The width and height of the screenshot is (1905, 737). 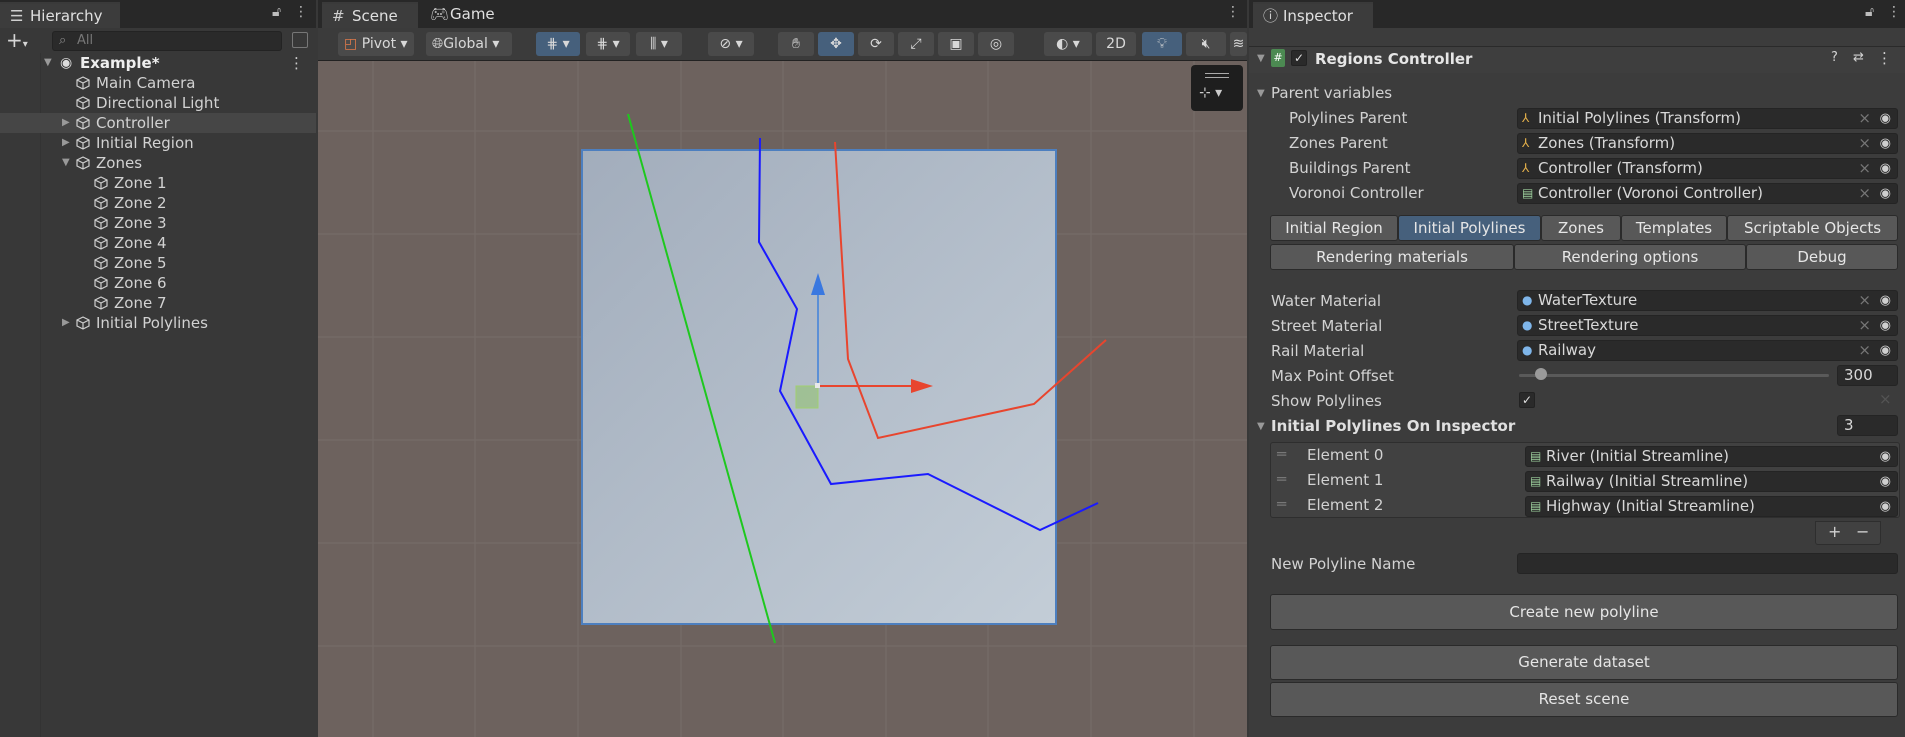 I want to click on component-enabled-checkbox: ✓, so click(x=1299, y=58).